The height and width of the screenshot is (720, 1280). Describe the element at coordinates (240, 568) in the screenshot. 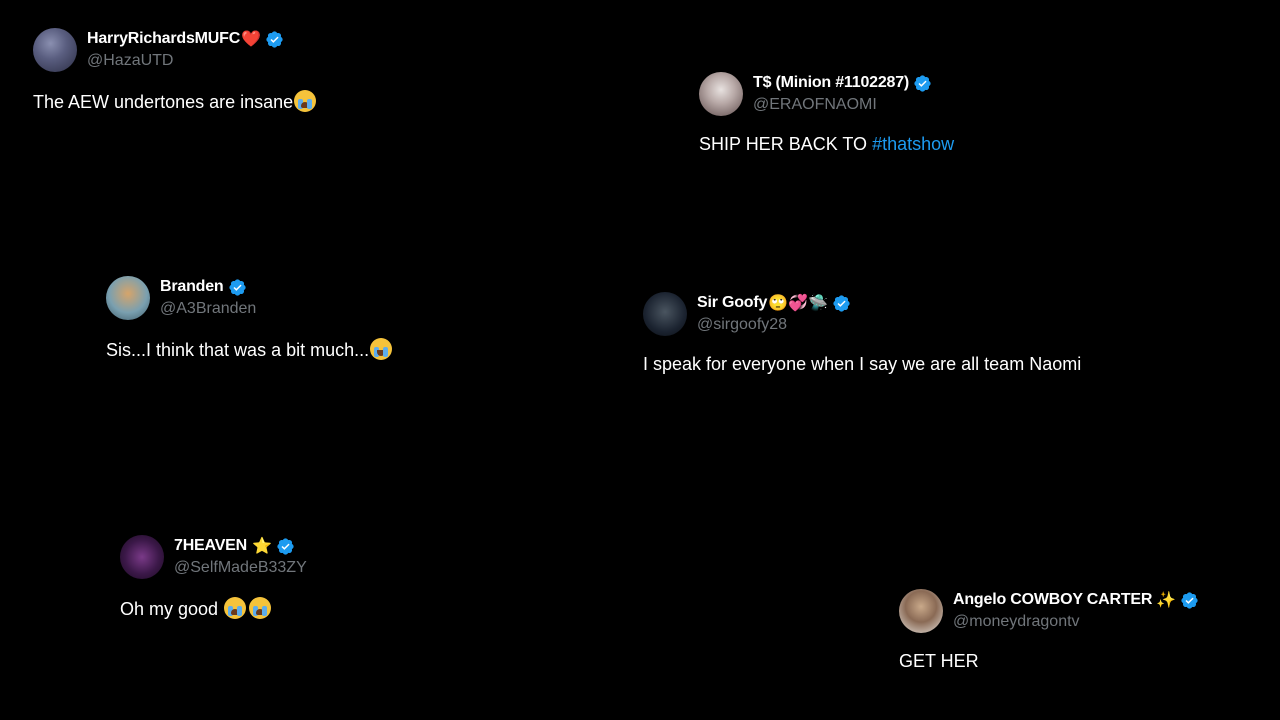

I see `user-handle: @SelfMadeB33ZY` at that location.